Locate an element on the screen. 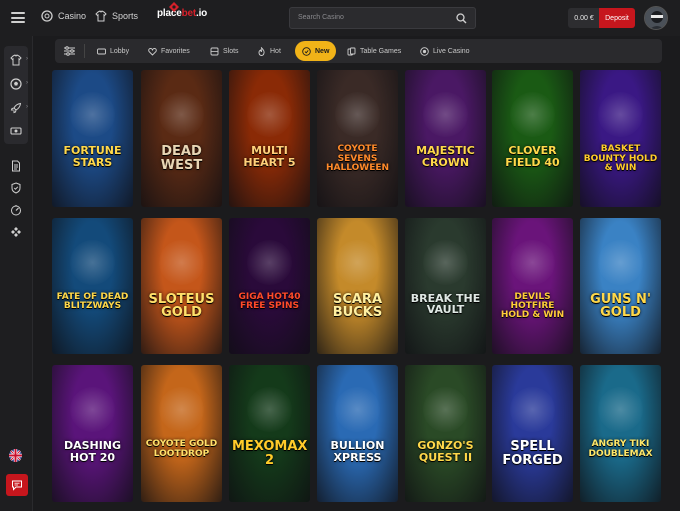  tab-hot: Hot is located at coordinates (269, 51).